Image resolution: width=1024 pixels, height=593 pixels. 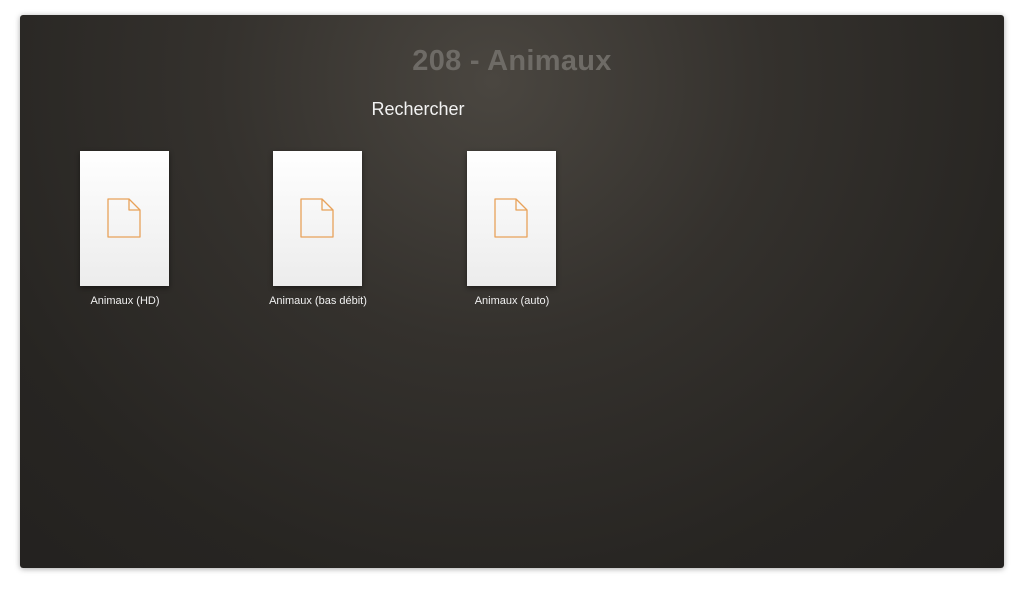 What do you see at coordinates (125, 301) in the screenshot?
I see `media-item-label: Animaux (HD)` at bounding box center [125, 301].